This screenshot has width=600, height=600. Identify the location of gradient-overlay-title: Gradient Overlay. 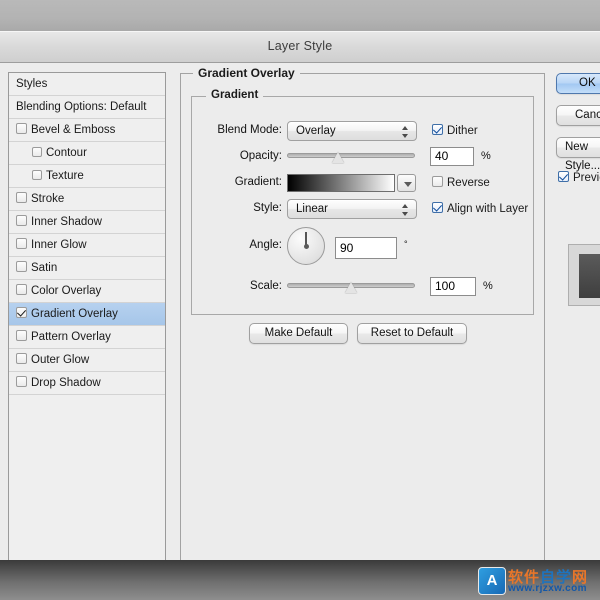
(246, 73).